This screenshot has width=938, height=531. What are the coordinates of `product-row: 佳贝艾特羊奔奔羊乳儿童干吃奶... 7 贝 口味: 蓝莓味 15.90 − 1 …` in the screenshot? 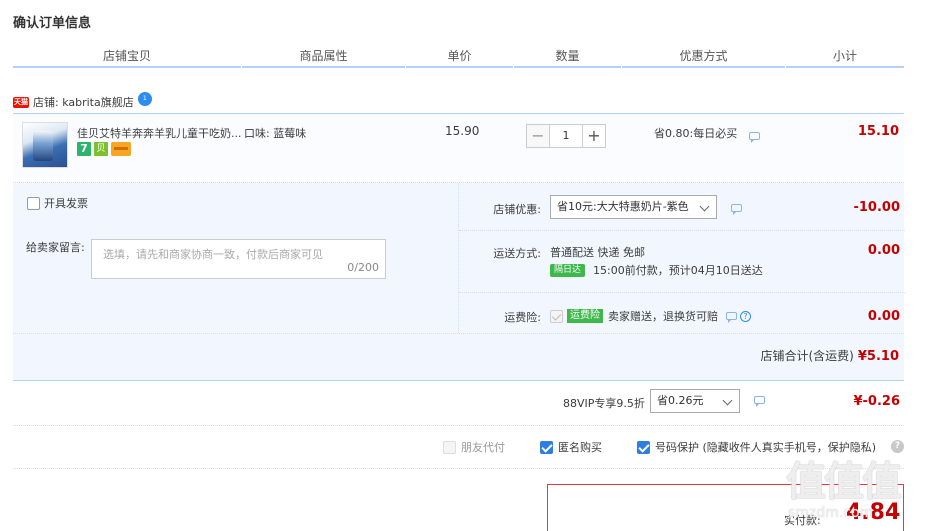 It's located at (458, 148).